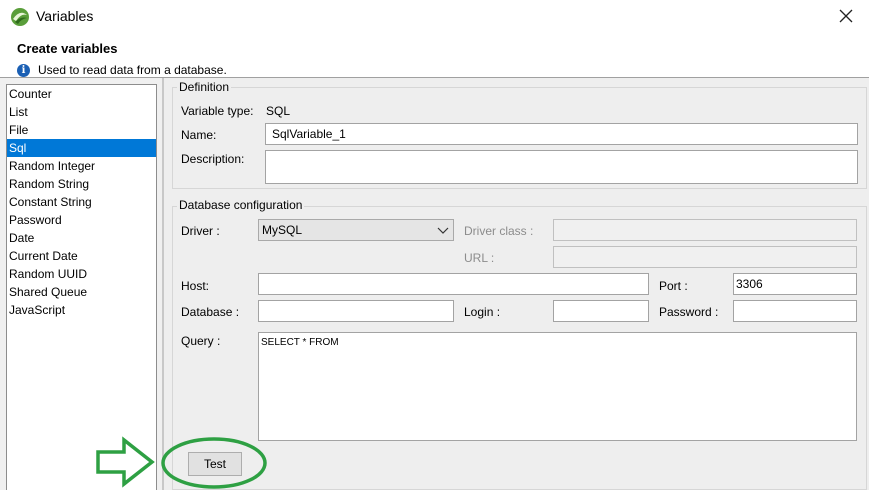 The image size is (869, 490). What do you see at coordinates (561, 134) in the screenshot?
I see `name-field: SqlVariable_1` at bounding box center [561, 134].